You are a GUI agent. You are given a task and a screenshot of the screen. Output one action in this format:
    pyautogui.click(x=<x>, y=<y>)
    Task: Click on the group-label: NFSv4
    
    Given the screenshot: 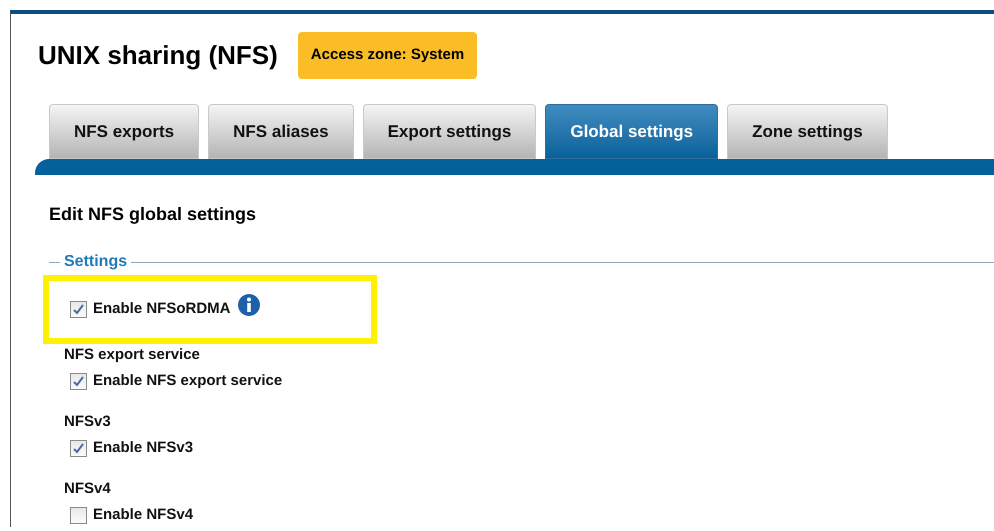 What is the action you would take?
    pyautogui.click(x=88, y=489)
    